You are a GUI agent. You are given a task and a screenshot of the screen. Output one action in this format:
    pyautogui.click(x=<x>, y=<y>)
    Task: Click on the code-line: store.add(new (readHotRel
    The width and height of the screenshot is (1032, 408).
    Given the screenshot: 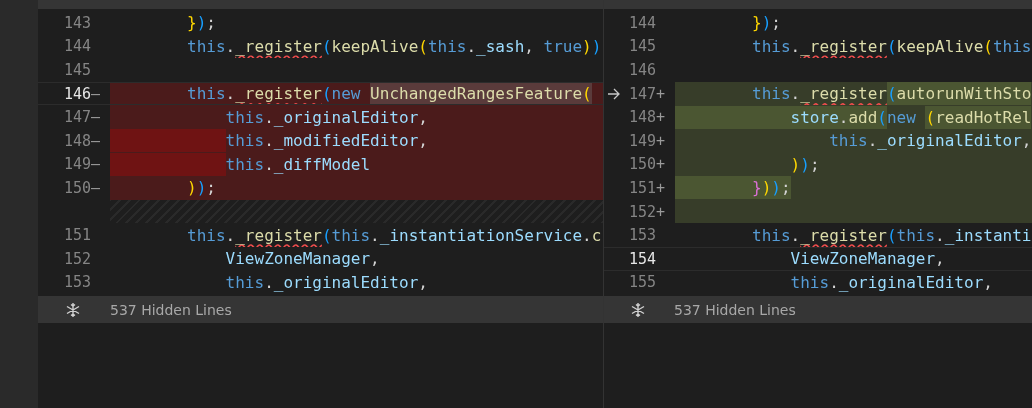 What is the action you would take?
    pyautogui.click(x=853, y=117)
    